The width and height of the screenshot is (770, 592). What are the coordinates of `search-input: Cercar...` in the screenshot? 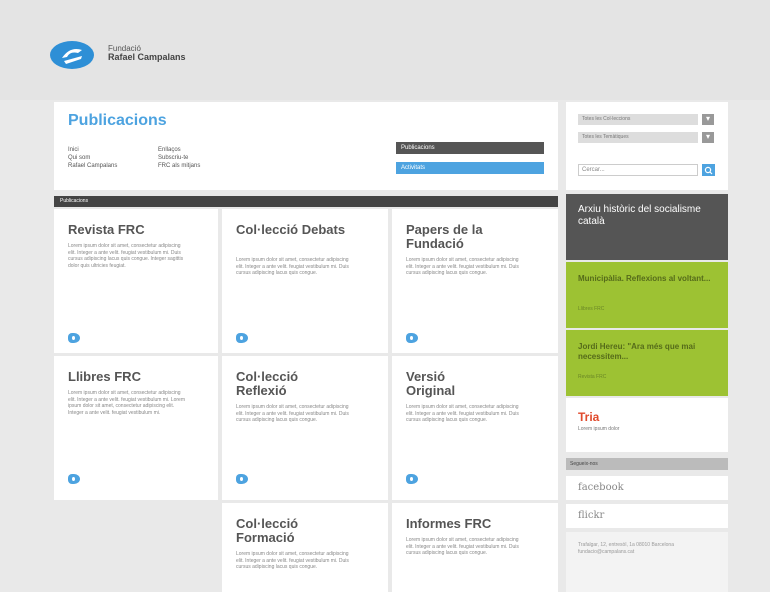 It's located at (638, 170).